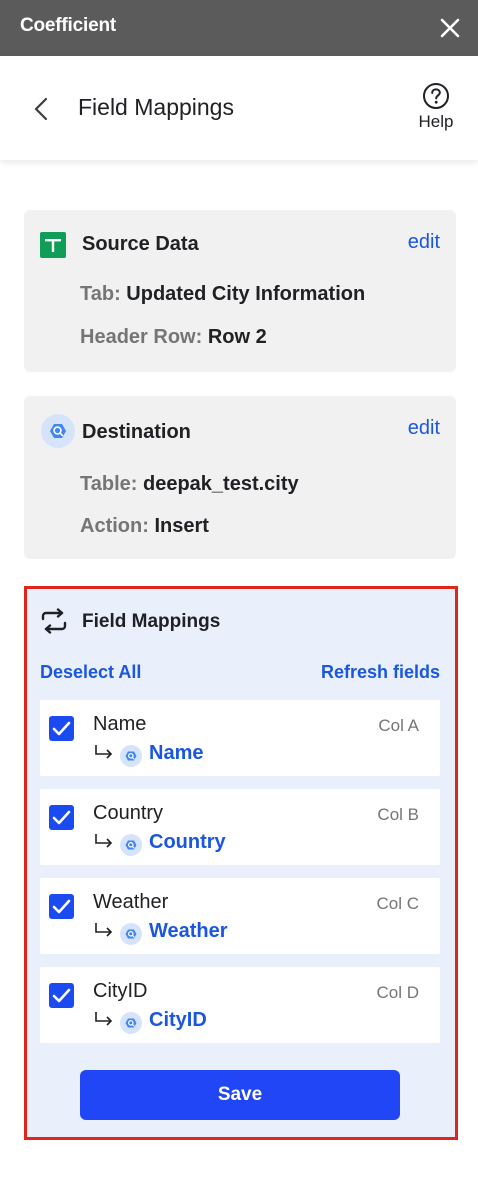  I want to click on source-edit-link: edit, so click(424, 242).